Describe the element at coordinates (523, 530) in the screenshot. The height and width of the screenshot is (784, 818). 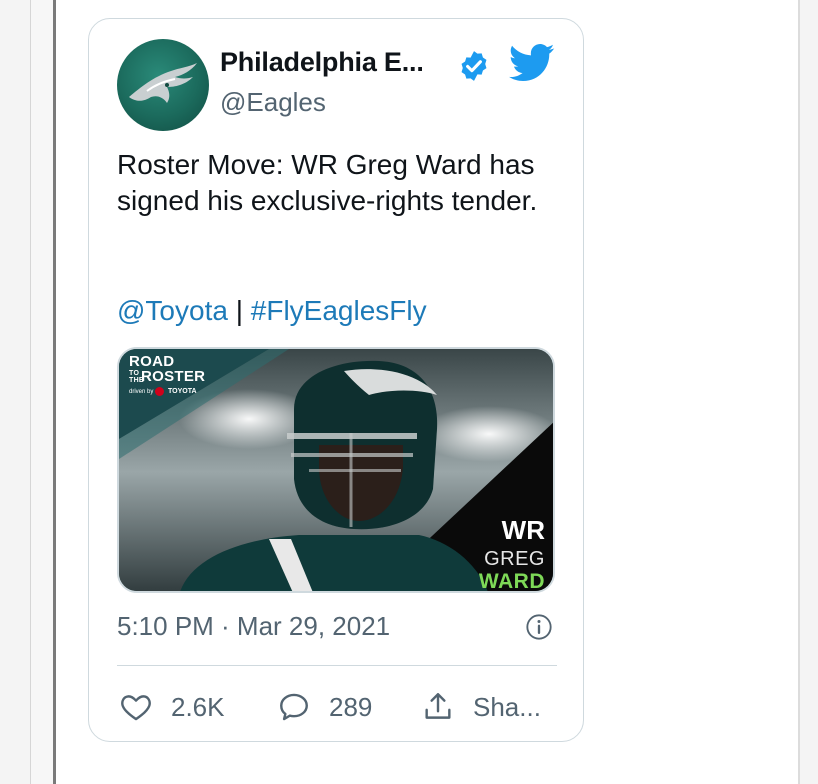
I see `player-position: WR` at that location.